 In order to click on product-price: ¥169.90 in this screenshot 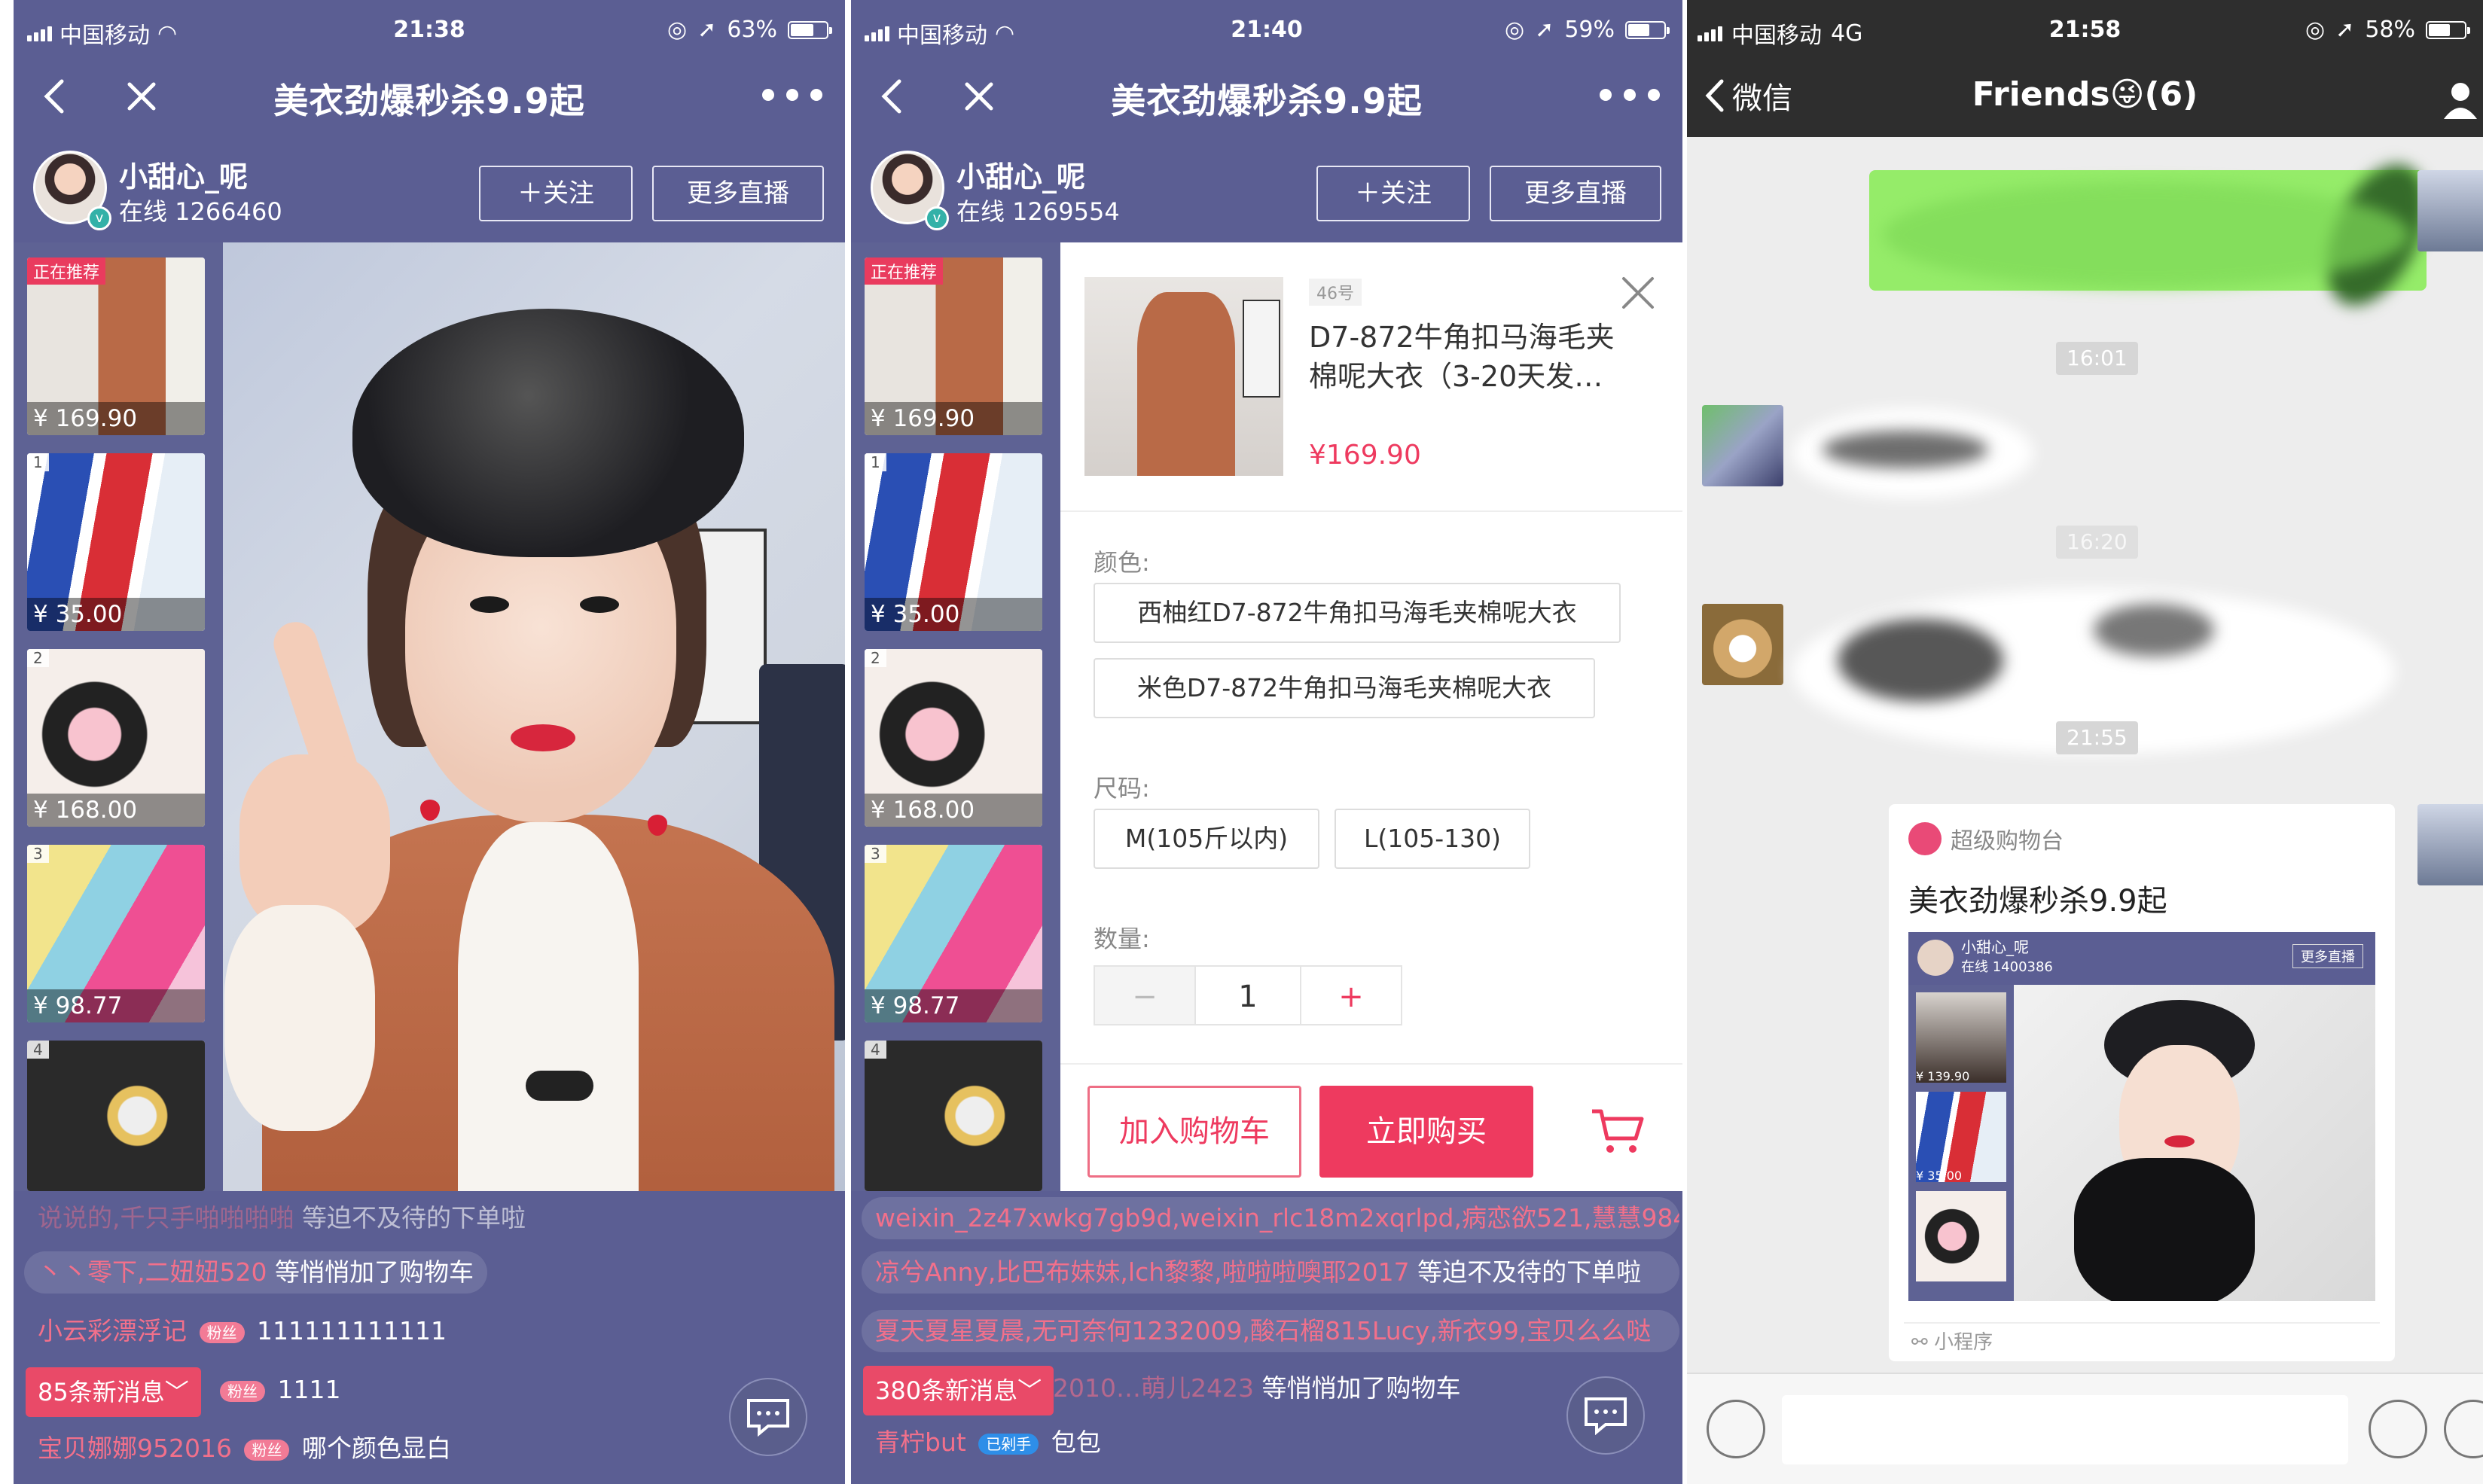, I will do `click(1365, 455)`.